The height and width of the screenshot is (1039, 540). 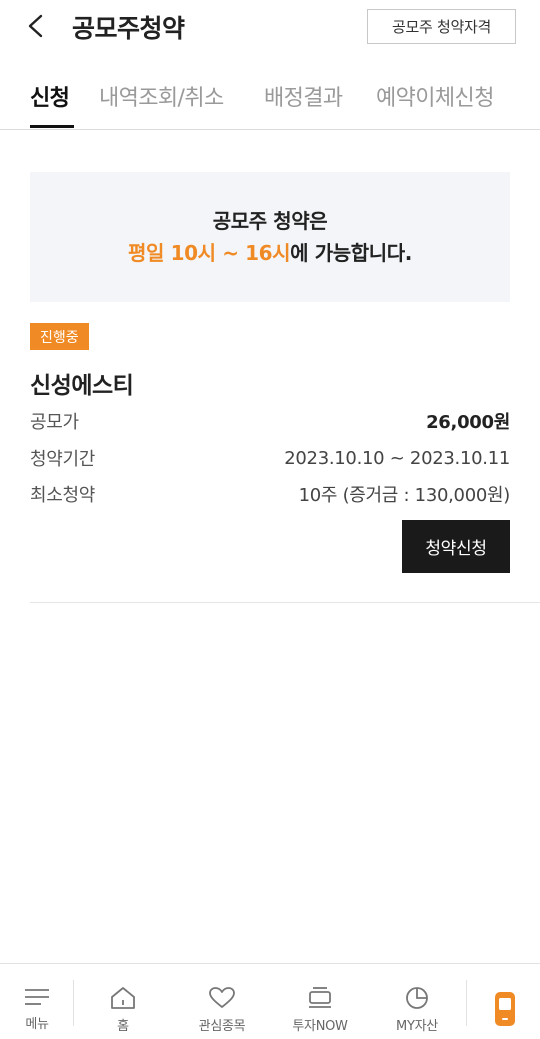 I want to click on chevron-left-icon, so click(x=35, y=26).